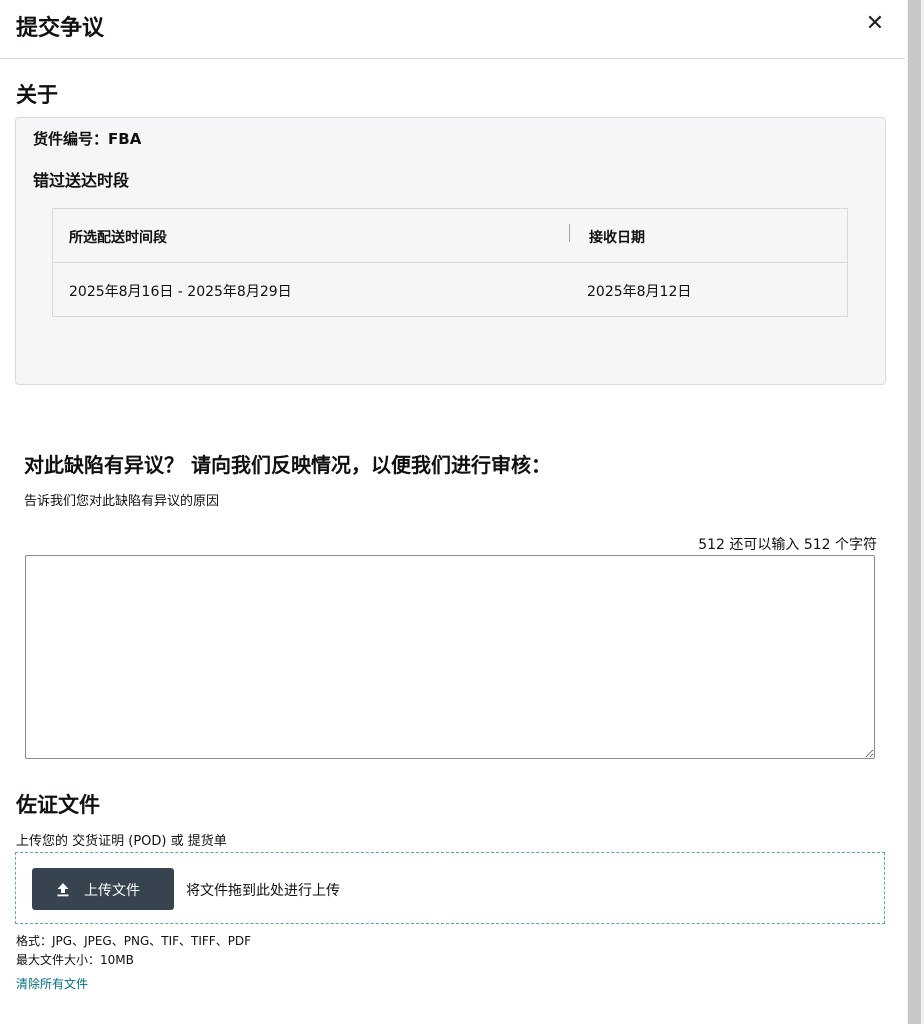  What do you see at coordinates (125, 139) in the screenshot?
I see `shipment-id: FBA` at bounding box center [125, 139].